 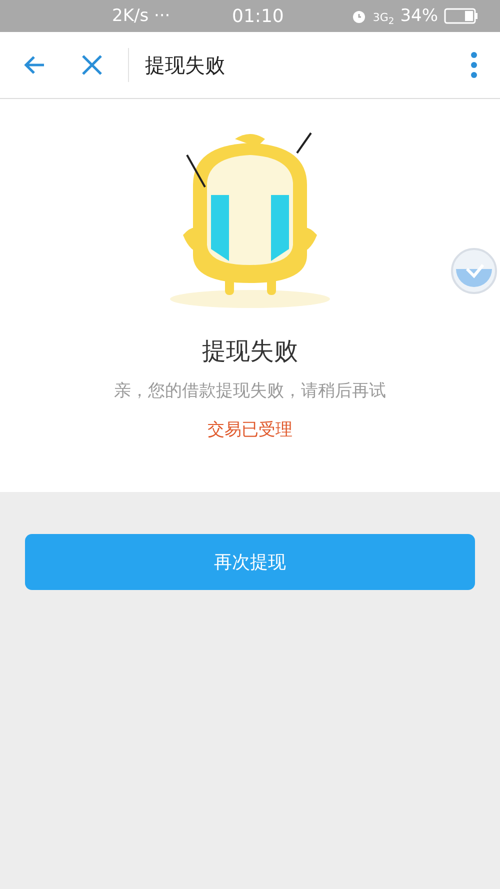 What do you see at coordinates (258, 16) in the screenshot?
I see `clock: 01:10` at bounding box center [258, 16].